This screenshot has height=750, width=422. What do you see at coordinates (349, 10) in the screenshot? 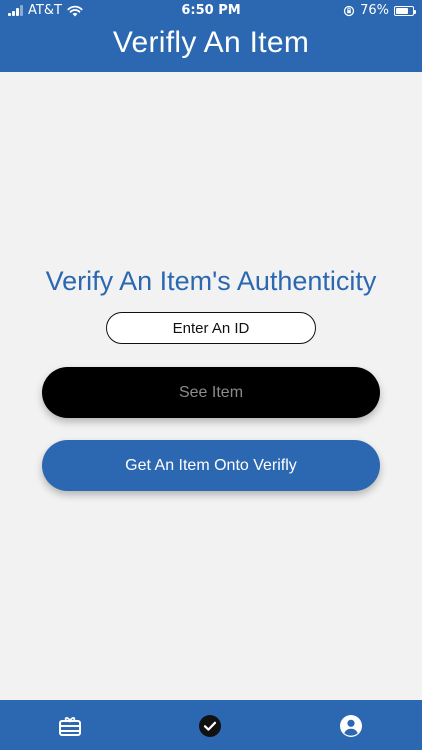
I see `orientation-lock-icon` at bounding box center [349, 10].